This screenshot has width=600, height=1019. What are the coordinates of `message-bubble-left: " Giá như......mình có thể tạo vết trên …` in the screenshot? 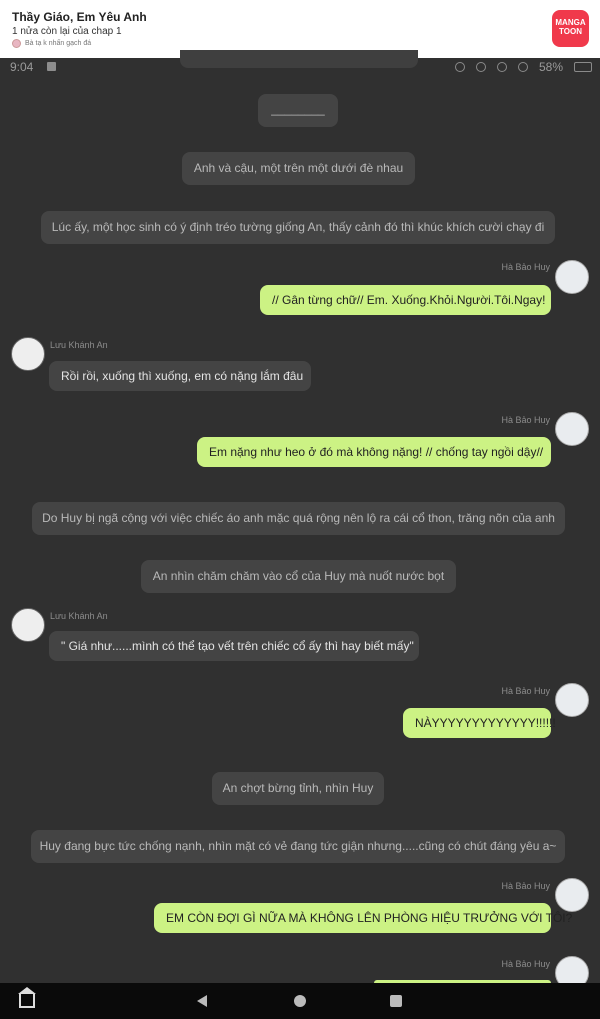 It's located at (234, 646).